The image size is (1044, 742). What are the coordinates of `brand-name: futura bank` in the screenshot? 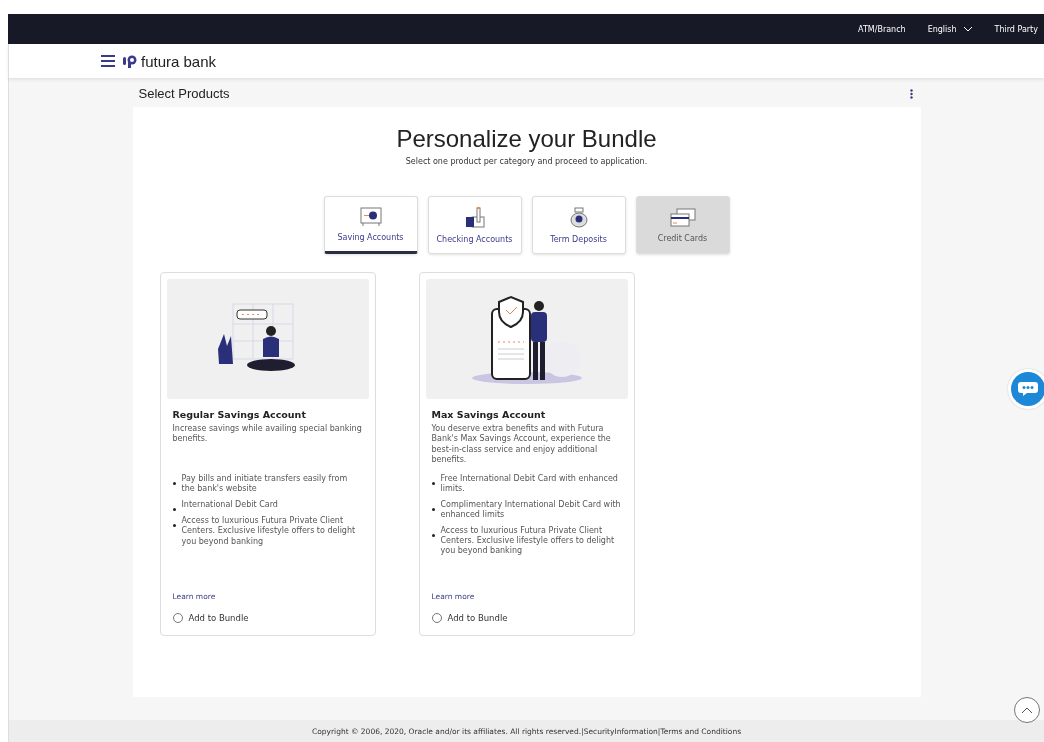 It's located at (179, 61).